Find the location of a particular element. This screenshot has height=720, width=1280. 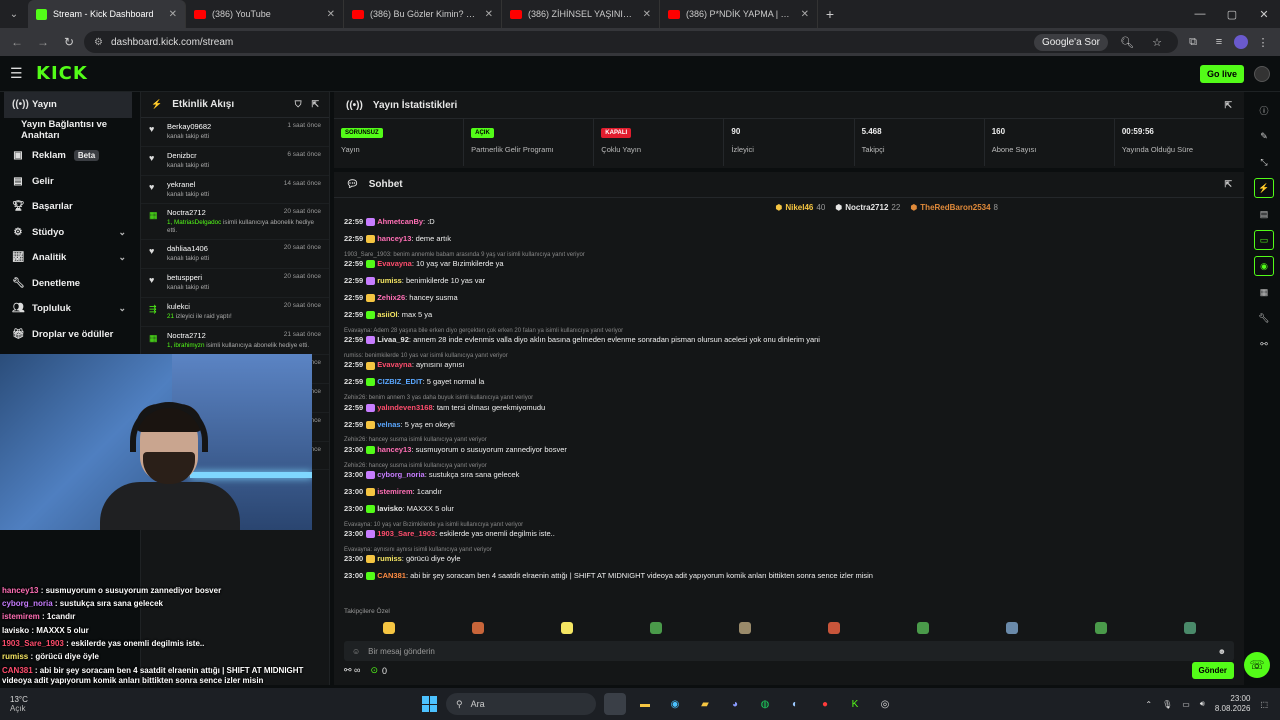

share-icon: ⚯ ∞ is located at coordinates (352, 670).